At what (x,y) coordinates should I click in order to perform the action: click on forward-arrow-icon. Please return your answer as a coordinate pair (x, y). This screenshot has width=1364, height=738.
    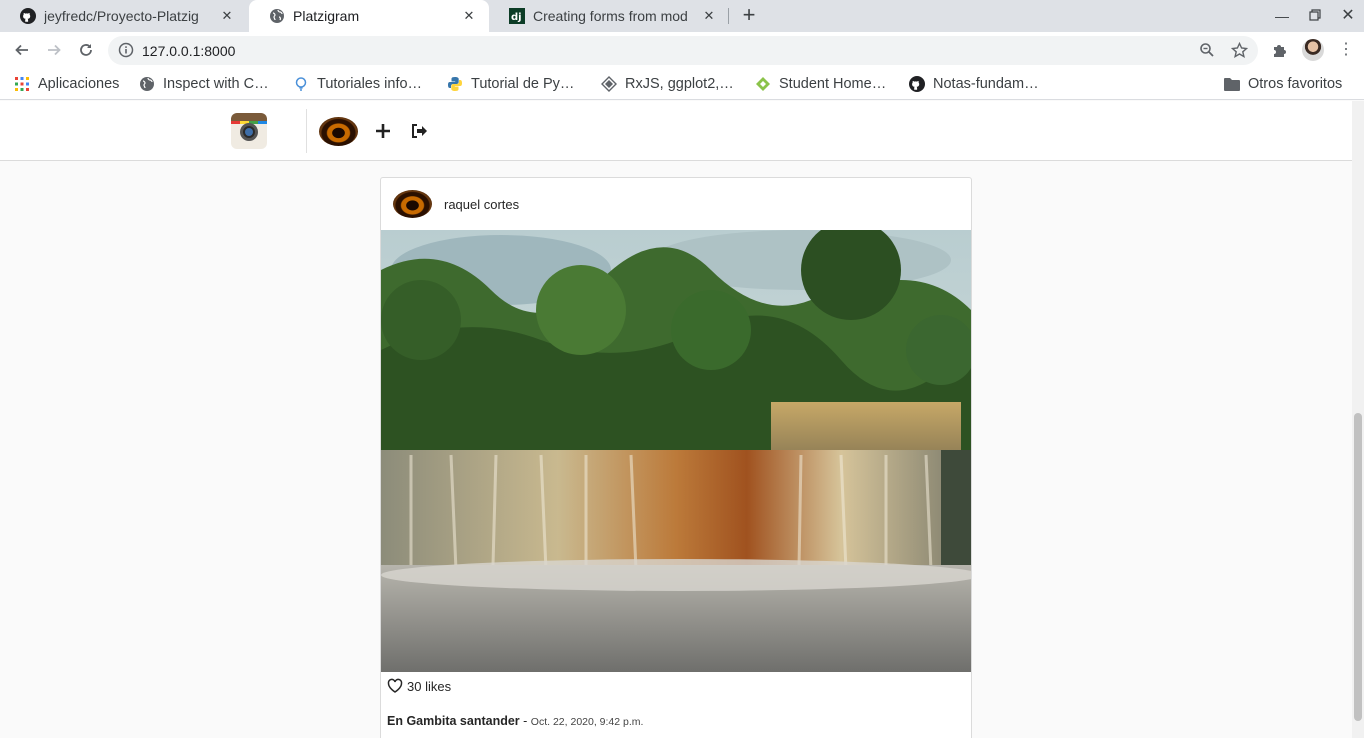
    Looking at the image, I should click on (54, 50).